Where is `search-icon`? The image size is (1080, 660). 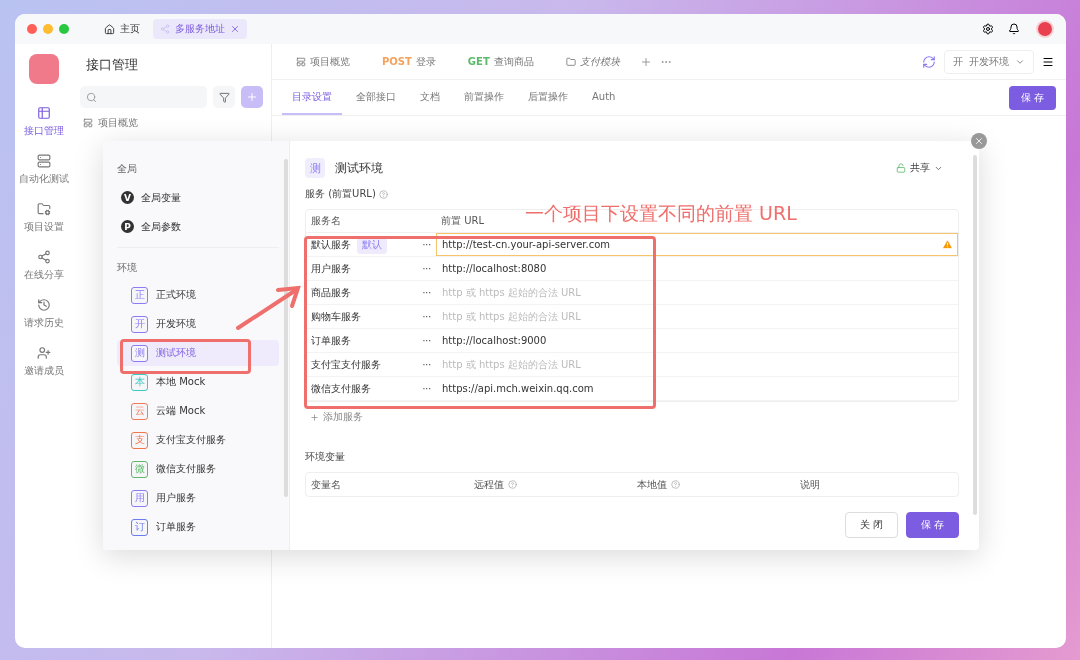
search-icon is located at coordinates (91, 97).